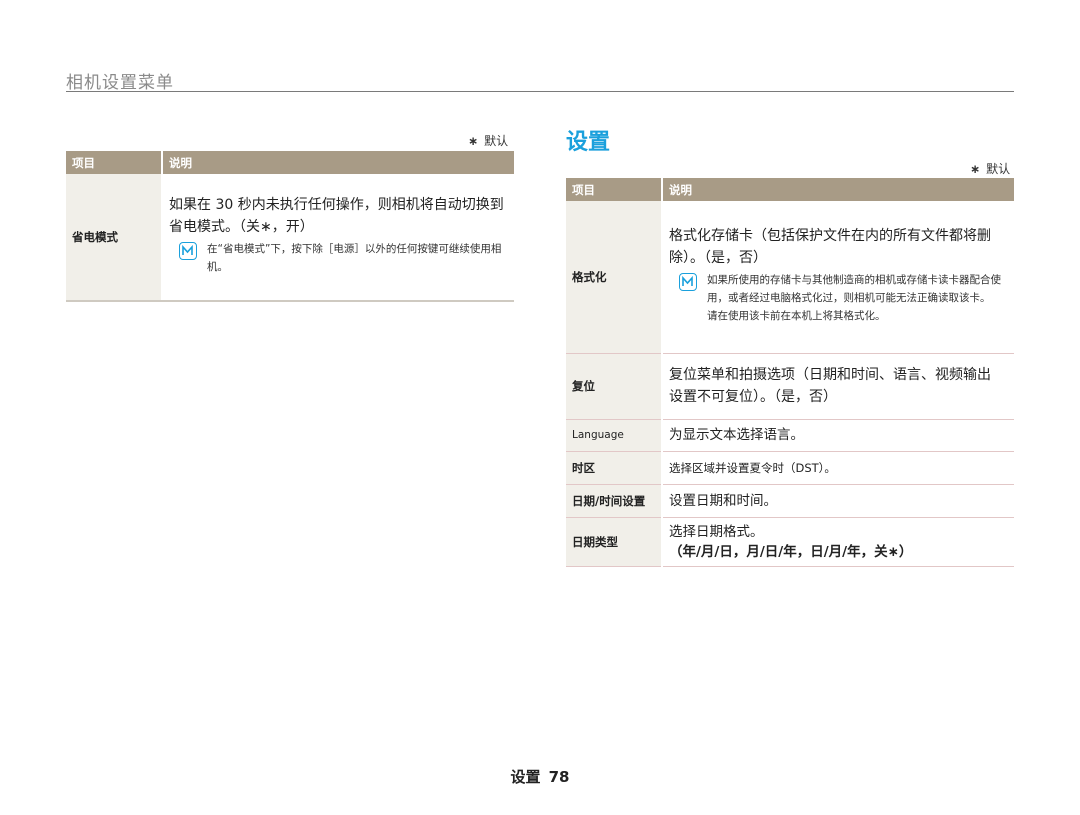  I want to click on item-date-time: 日期/时间设置, so click(614, 501).